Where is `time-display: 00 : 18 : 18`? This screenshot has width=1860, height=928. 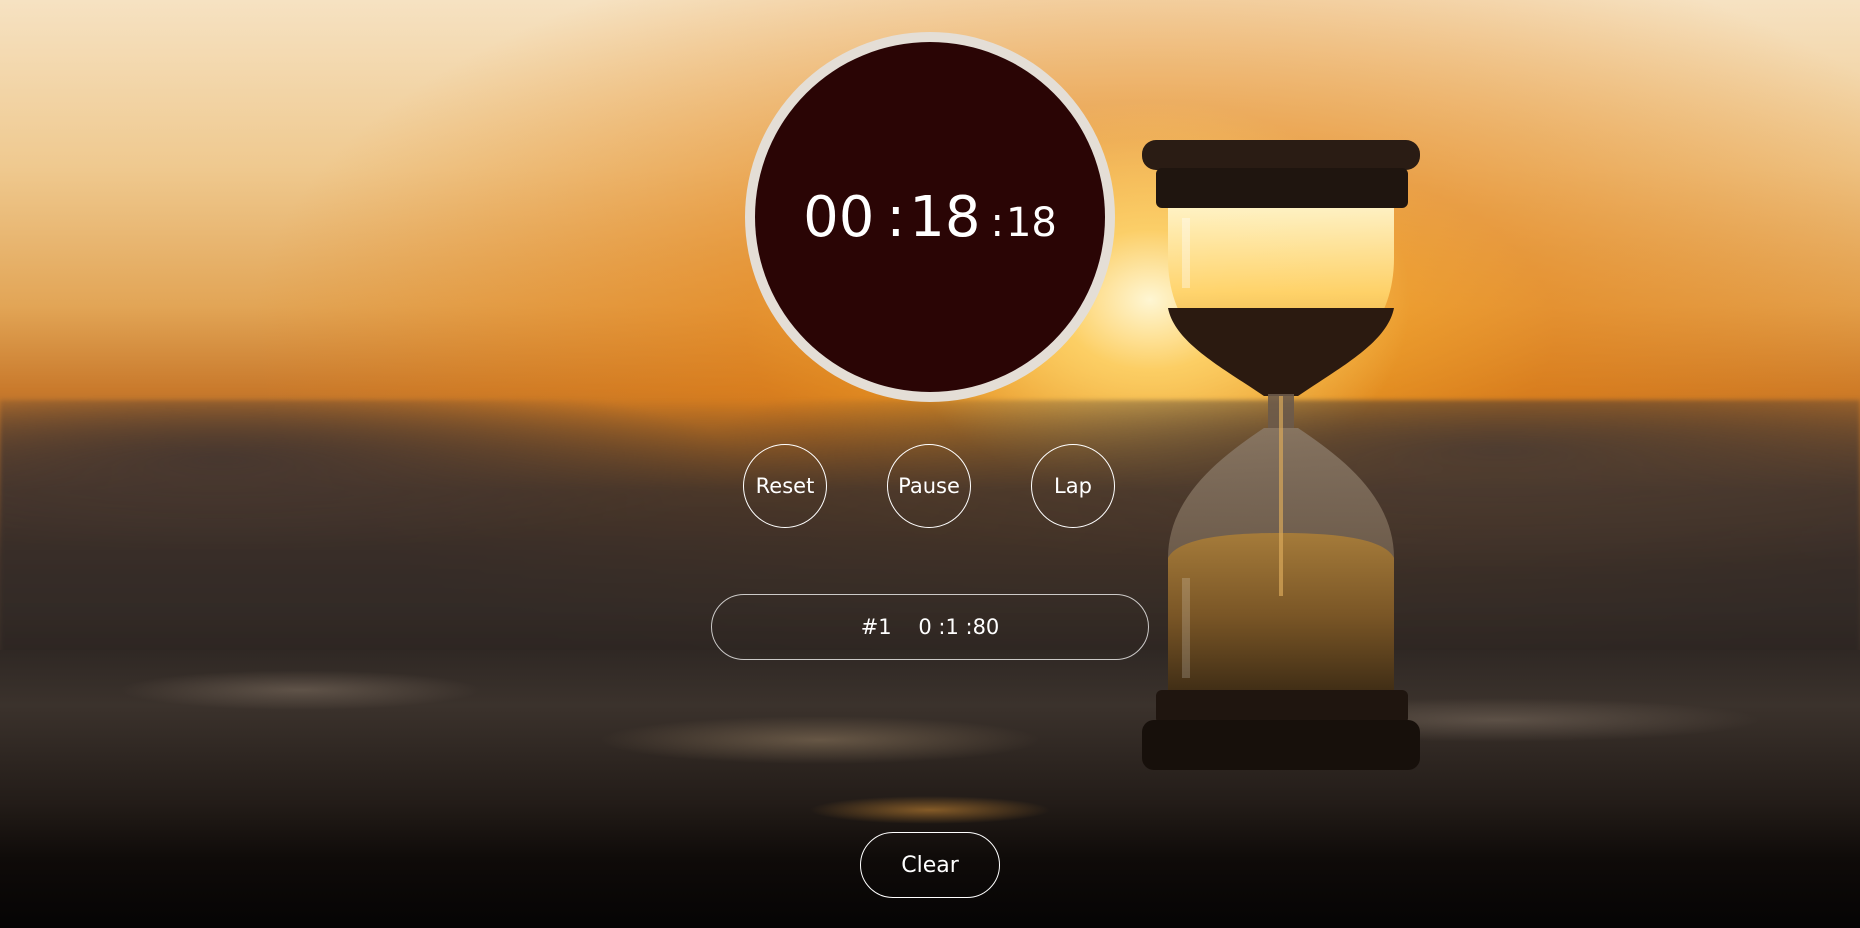
time-display: 00 : 18 : 18 is located at coordinates (930, 217).